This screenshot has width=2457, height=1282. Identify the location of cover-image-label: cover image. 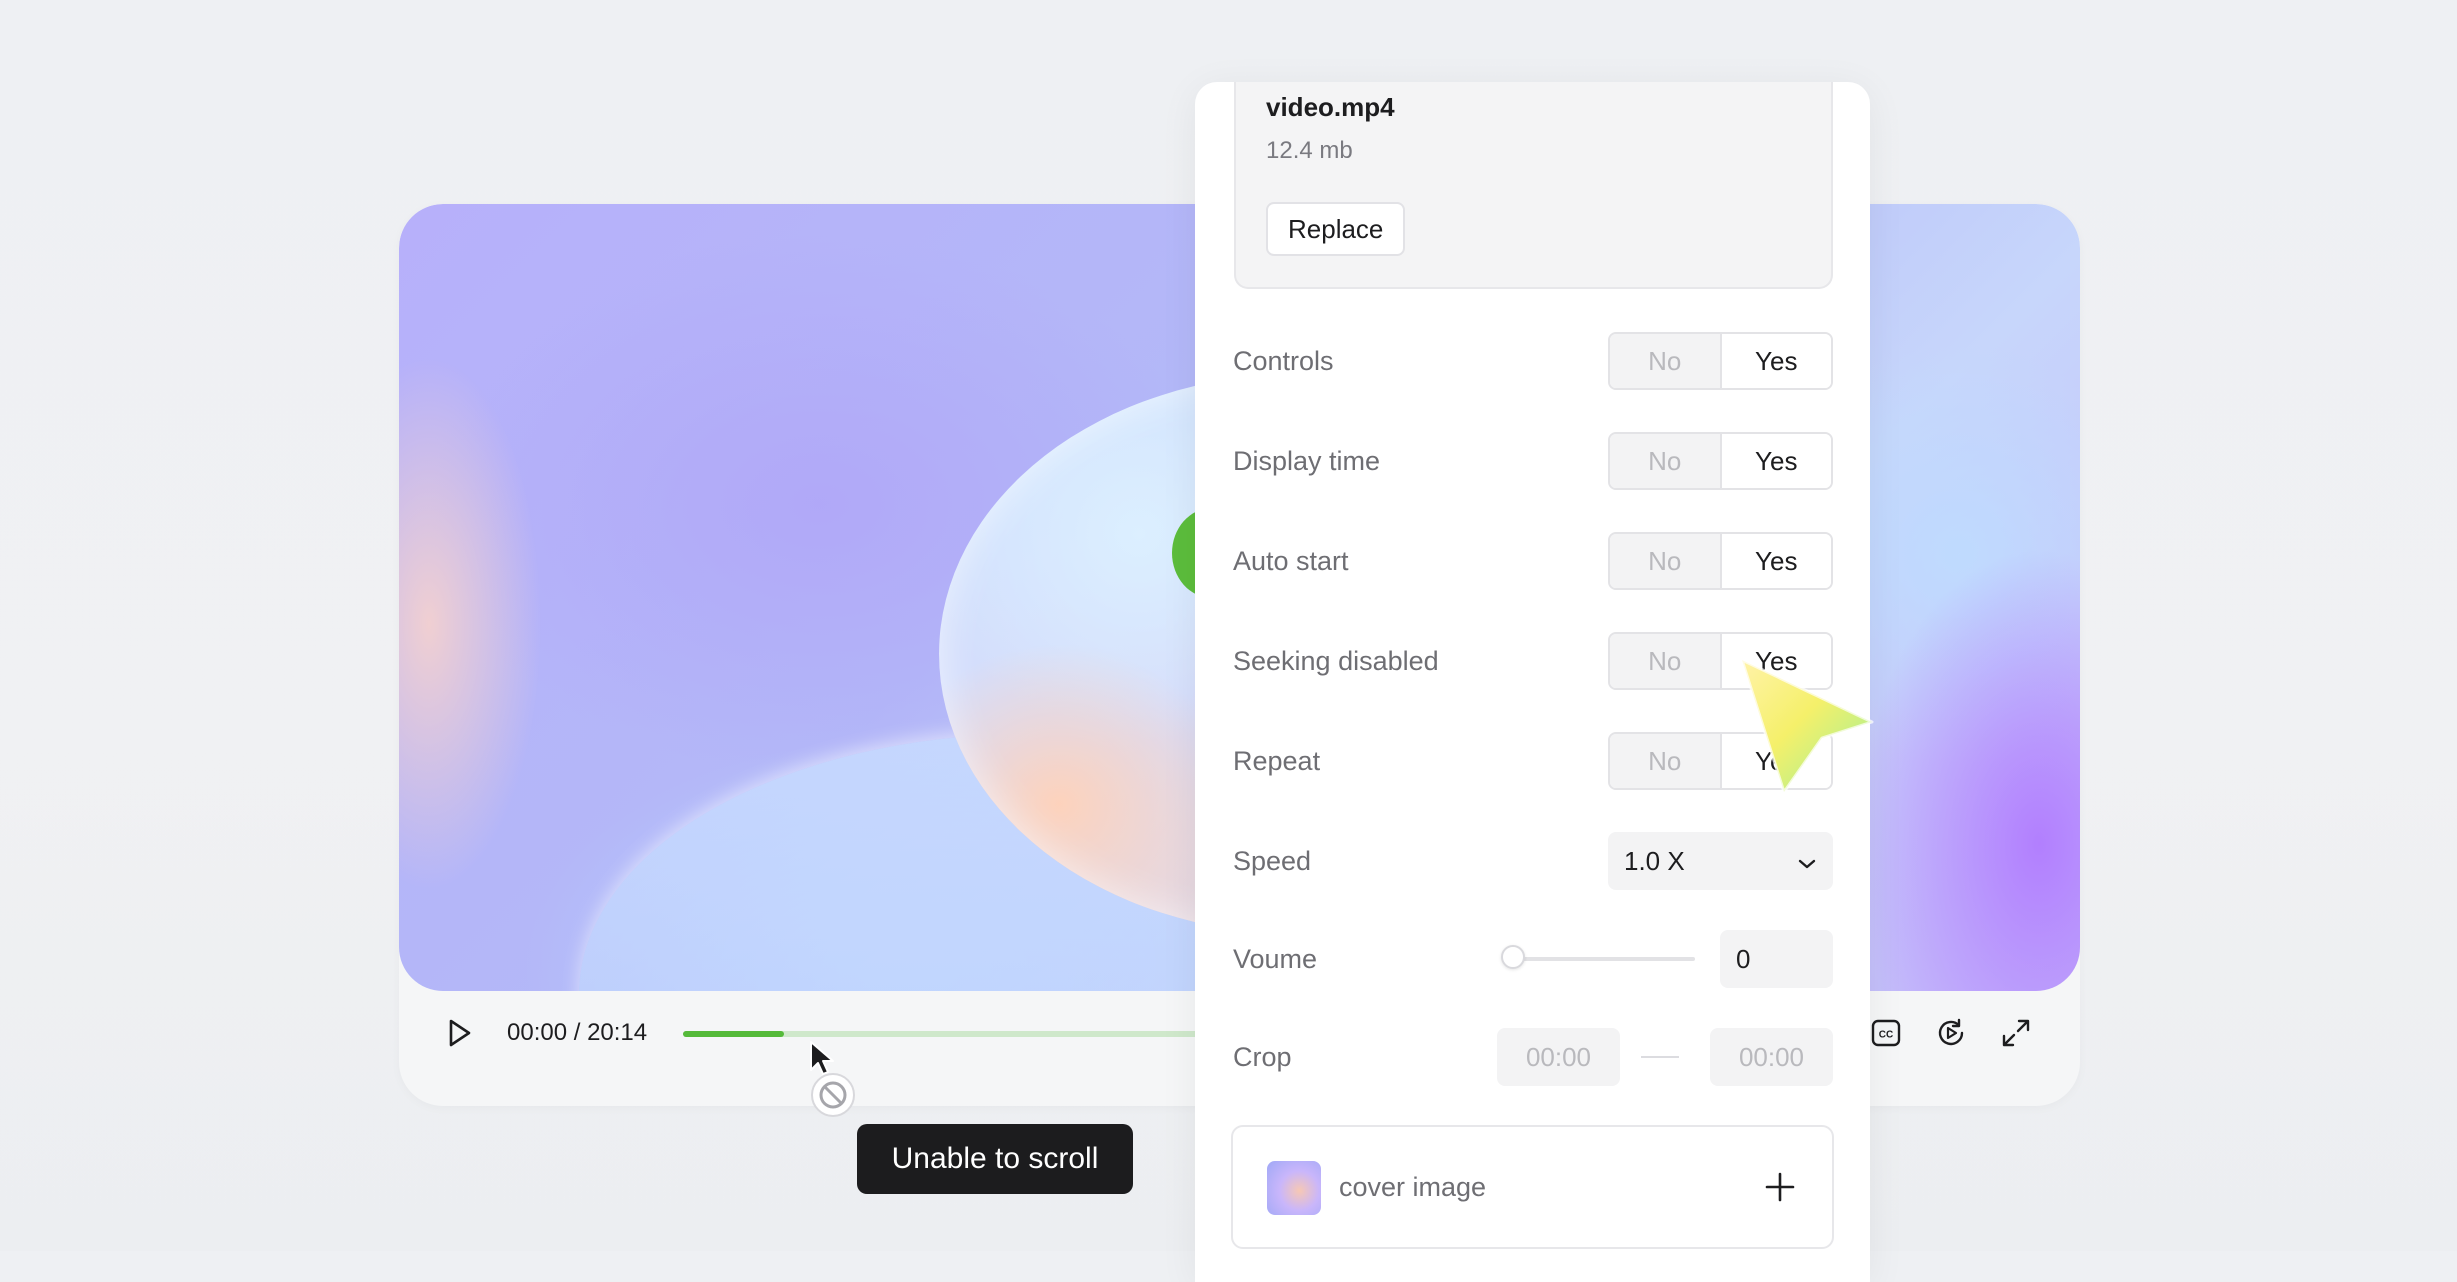
(1413, 1187).